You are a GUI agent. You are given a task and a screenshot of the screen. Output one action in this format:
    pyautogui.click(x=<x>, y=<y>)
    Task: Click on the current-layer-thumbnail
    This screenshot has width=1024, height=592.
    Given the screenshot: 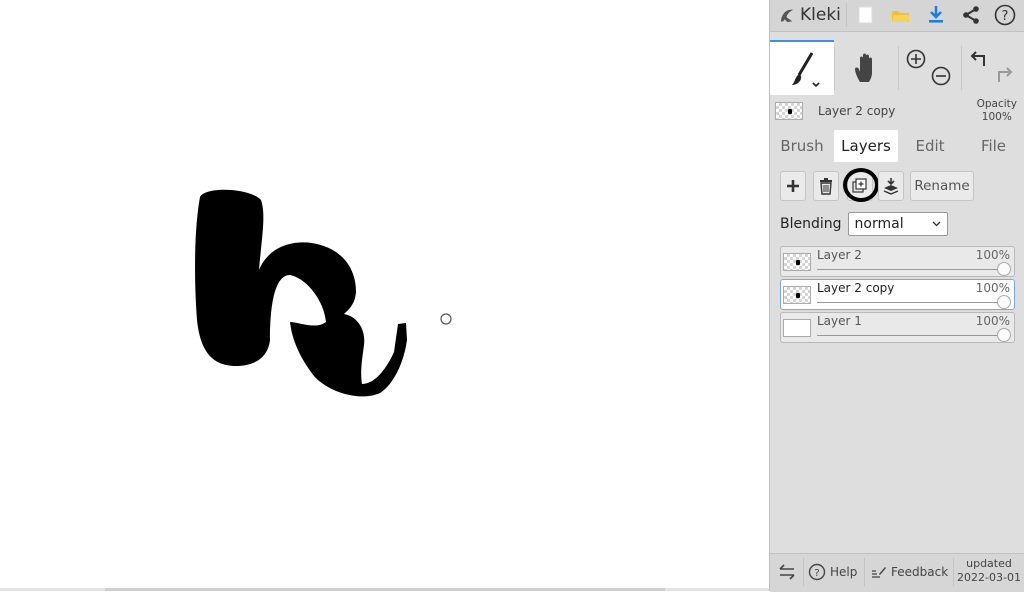 What is the action you would take?
    pyautogui.click(x=789, y=111)
    